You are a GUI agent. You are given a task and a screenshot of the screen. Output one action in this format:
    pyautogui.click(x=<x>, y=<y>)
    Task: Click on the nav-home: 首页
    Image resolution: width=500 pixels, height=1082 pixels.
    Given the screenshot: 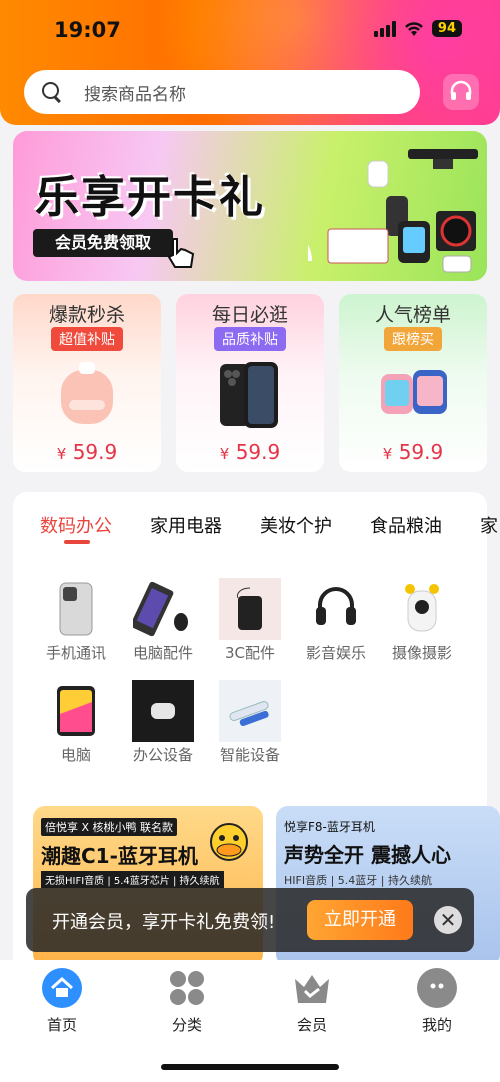 What is the action you would take?
    pyautogui.click(x=62, y=1001)
    